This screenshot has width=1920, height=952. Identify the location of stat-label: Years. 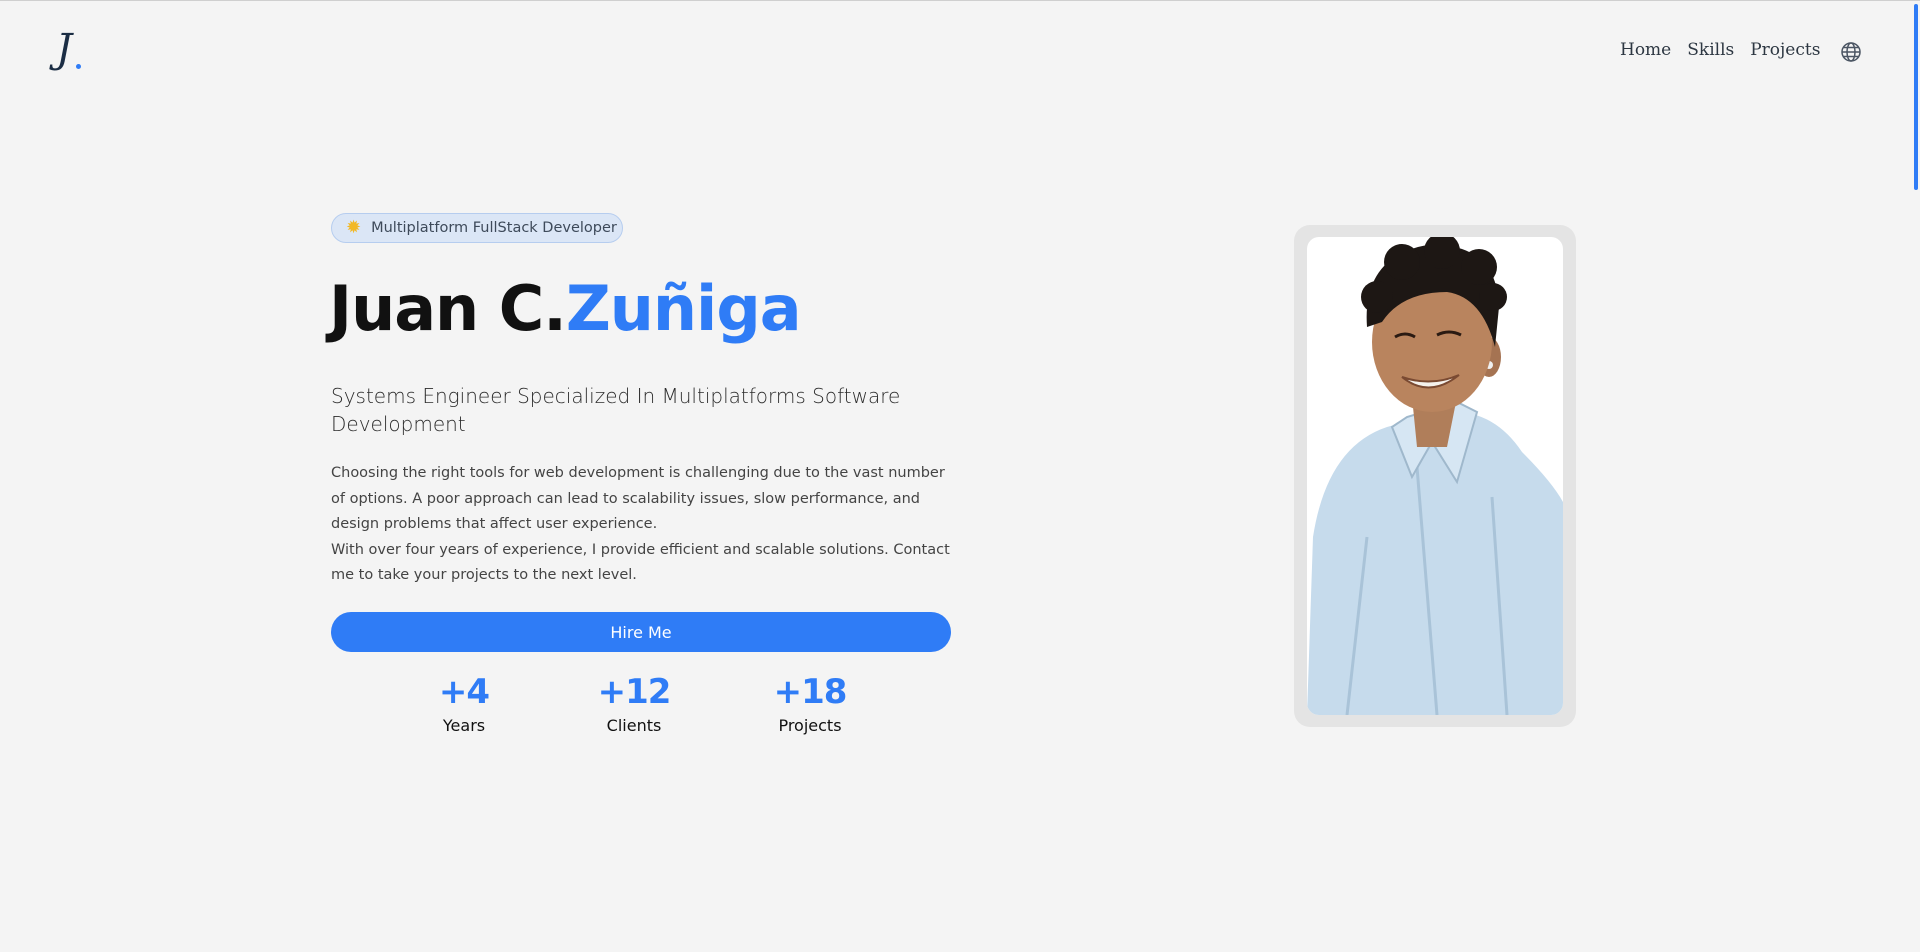
(464, 725).